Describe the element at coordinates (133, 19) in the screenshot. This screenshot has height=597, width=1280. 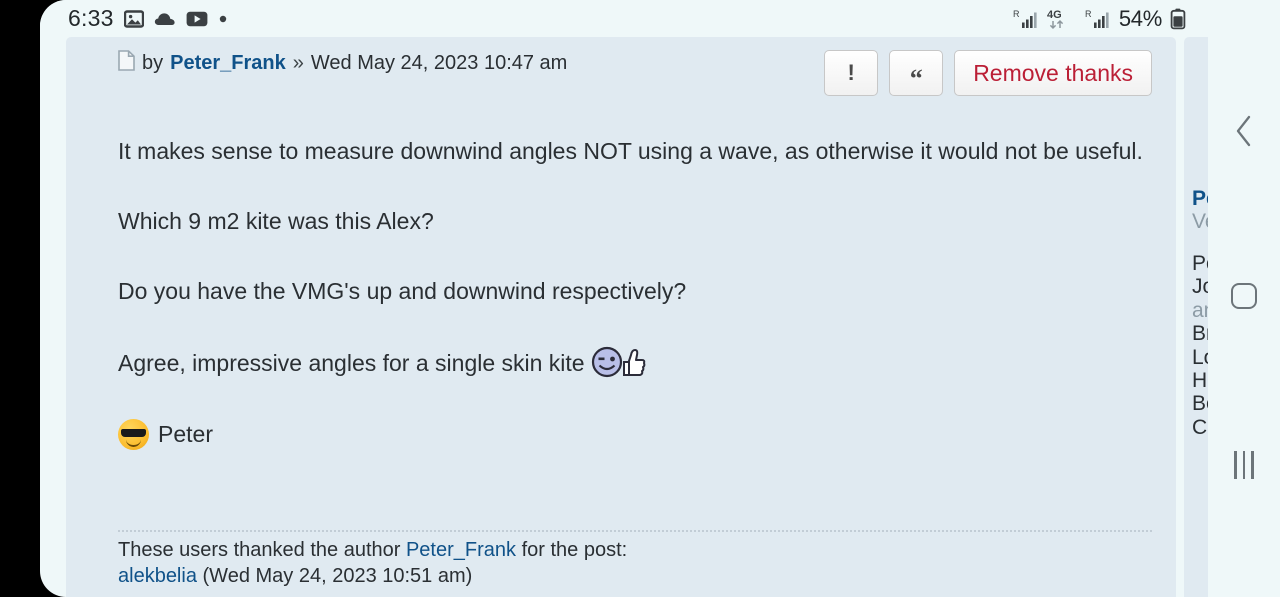
I see `image-icon` at that location.